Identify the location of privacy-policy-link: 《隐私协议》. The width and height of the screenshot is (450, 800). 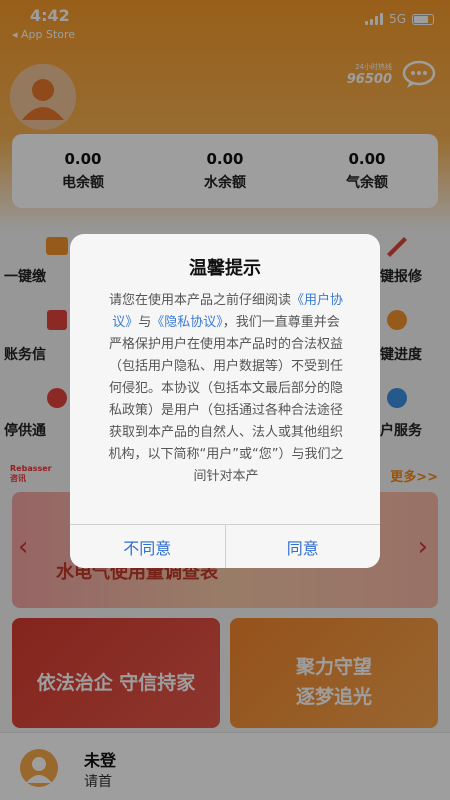
(187, 322).